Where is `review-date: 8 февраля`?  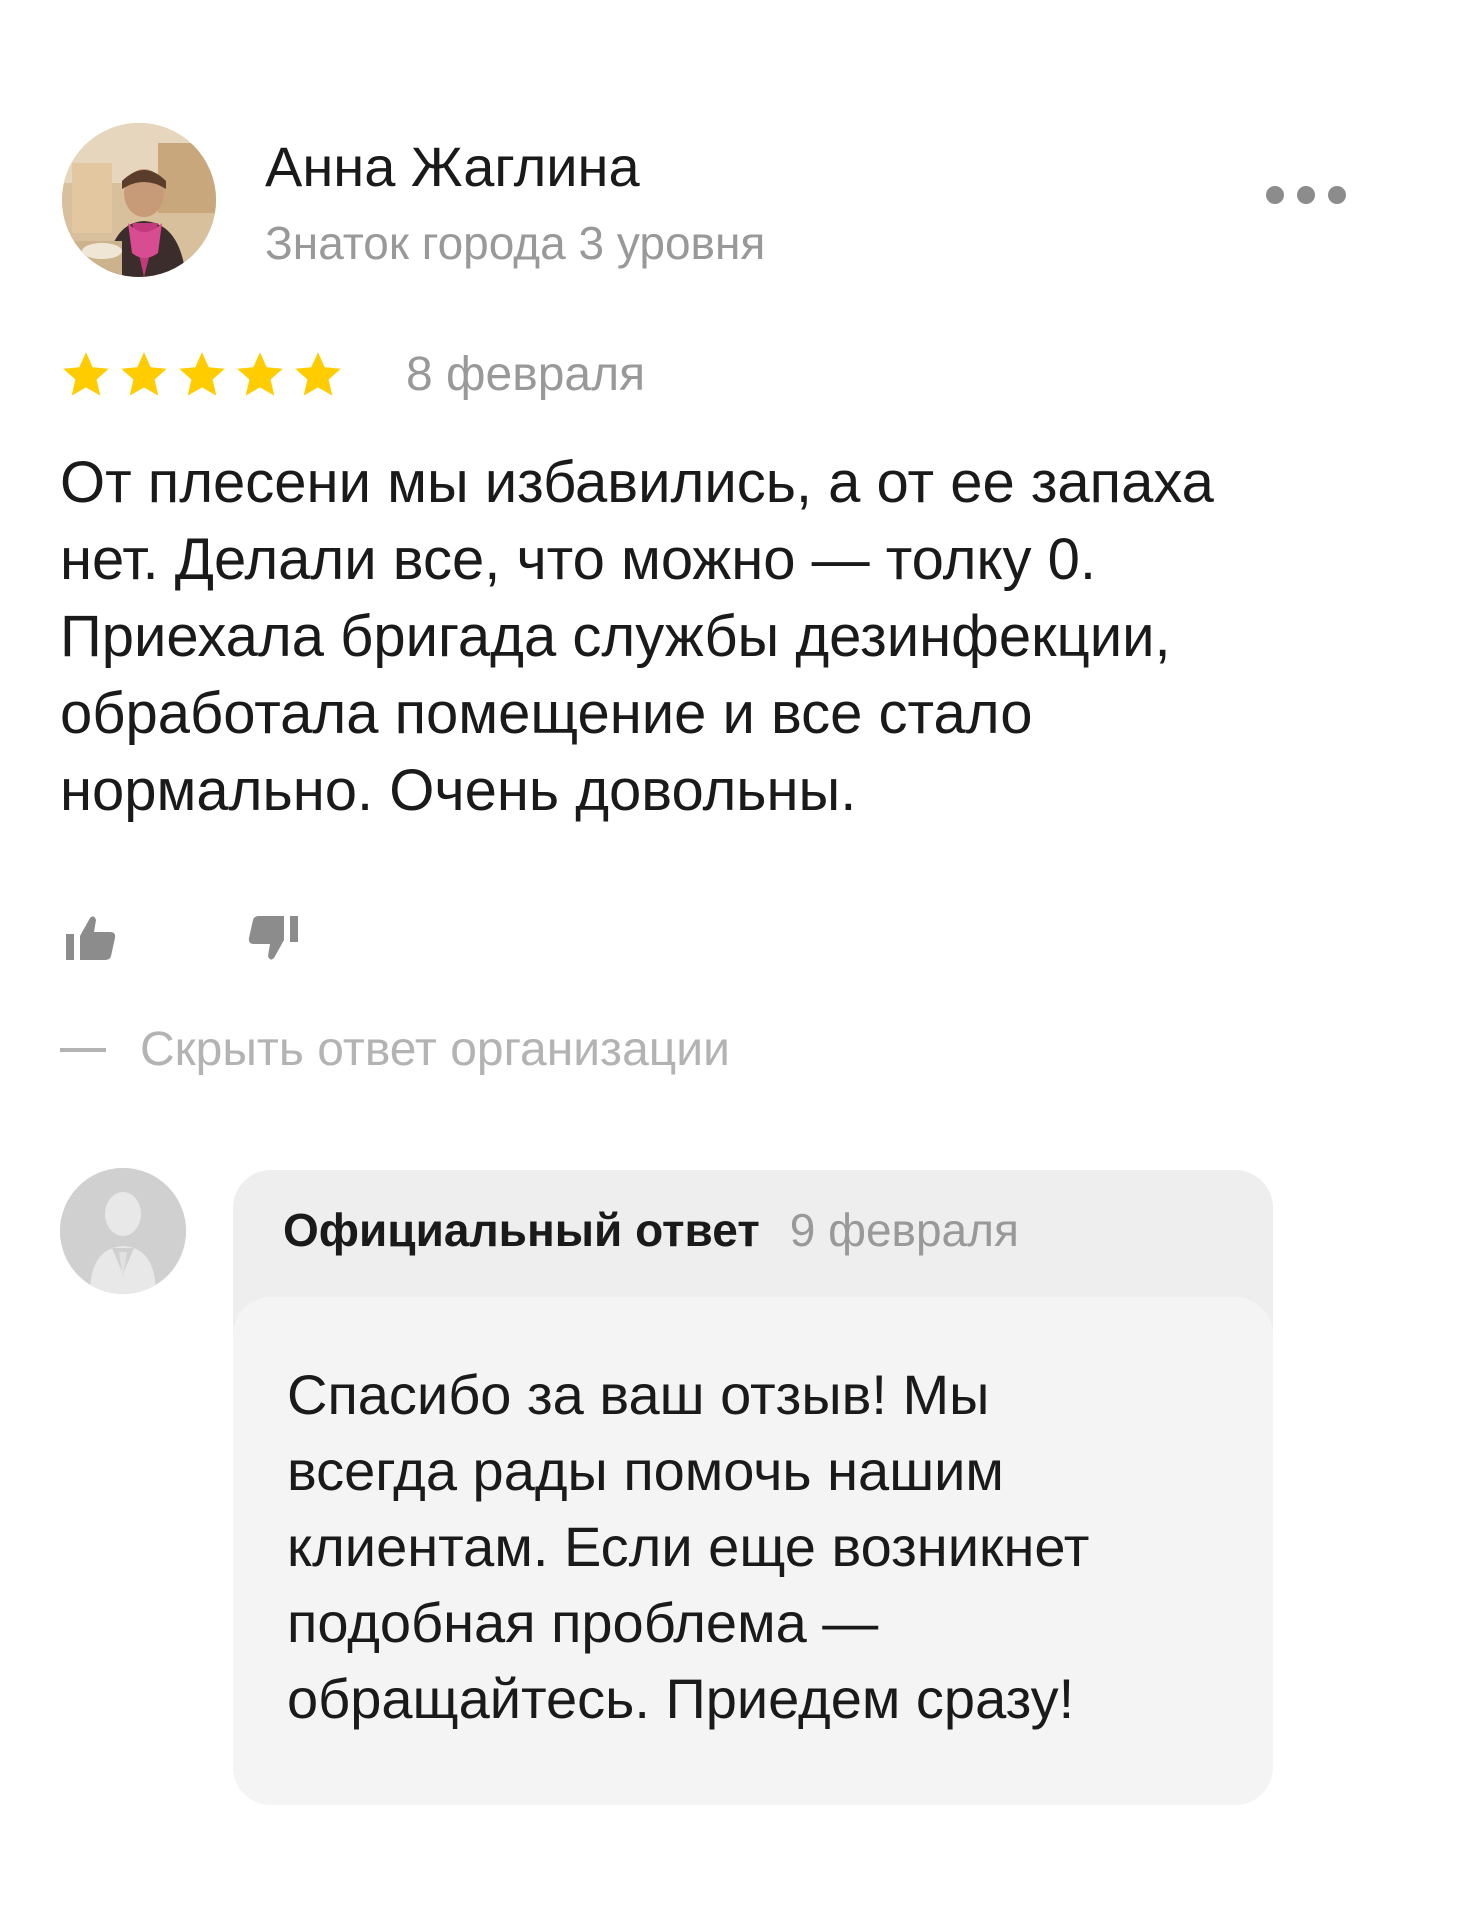 review-date: 8 февраля is located at coordinates (526, 374).